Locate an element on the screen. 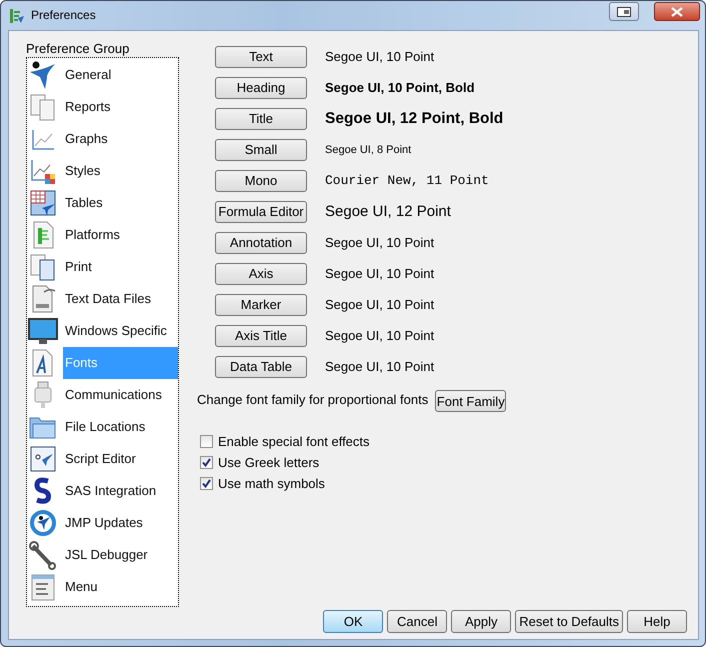  checkbox-label: Use math symbols is located at coordinates (271, 483).